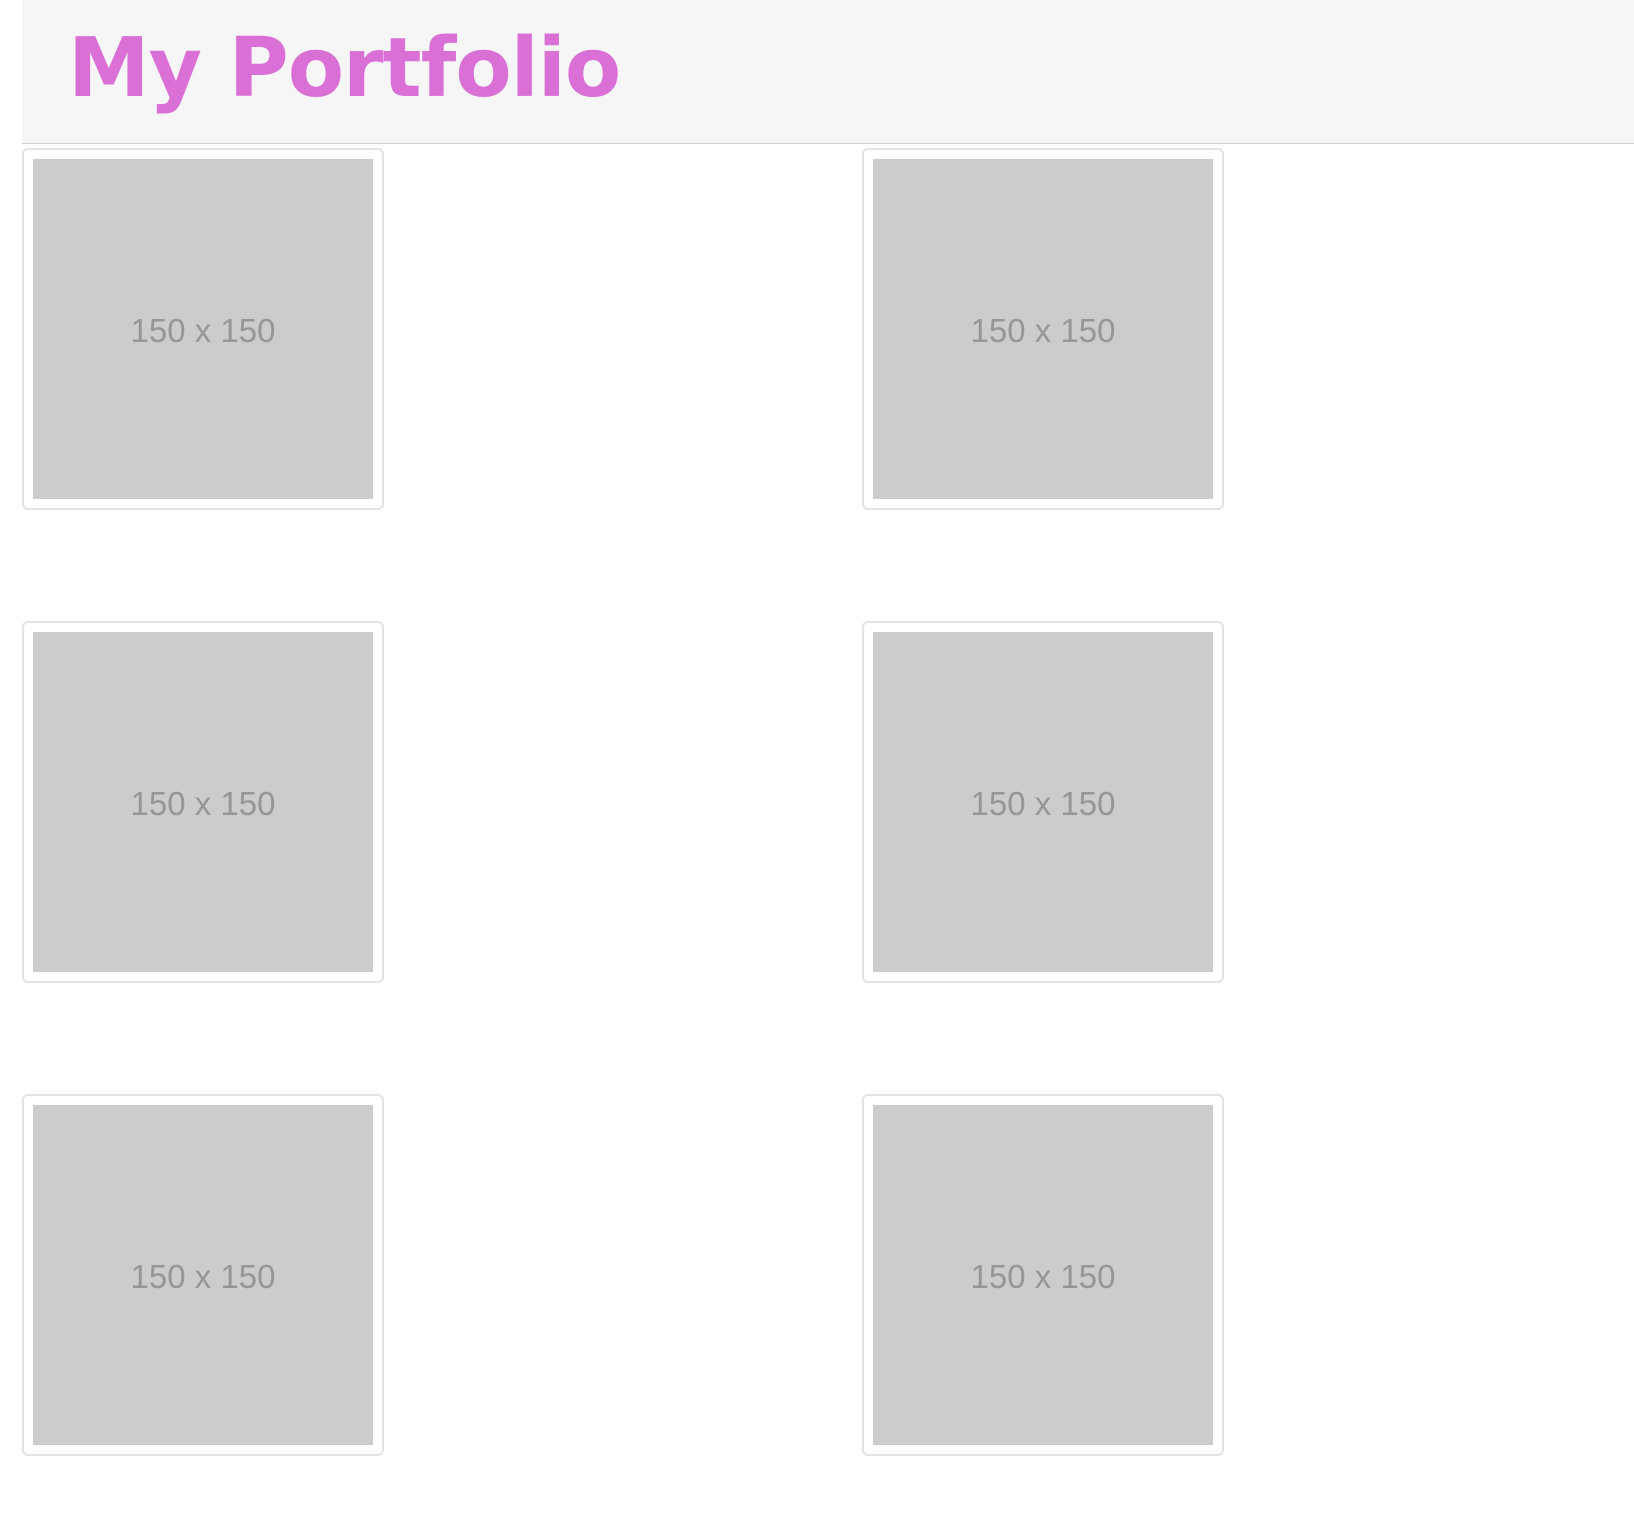 The image size is (1634, 1534). I want to click on site-header: My Portfolio, so click(828, 72).